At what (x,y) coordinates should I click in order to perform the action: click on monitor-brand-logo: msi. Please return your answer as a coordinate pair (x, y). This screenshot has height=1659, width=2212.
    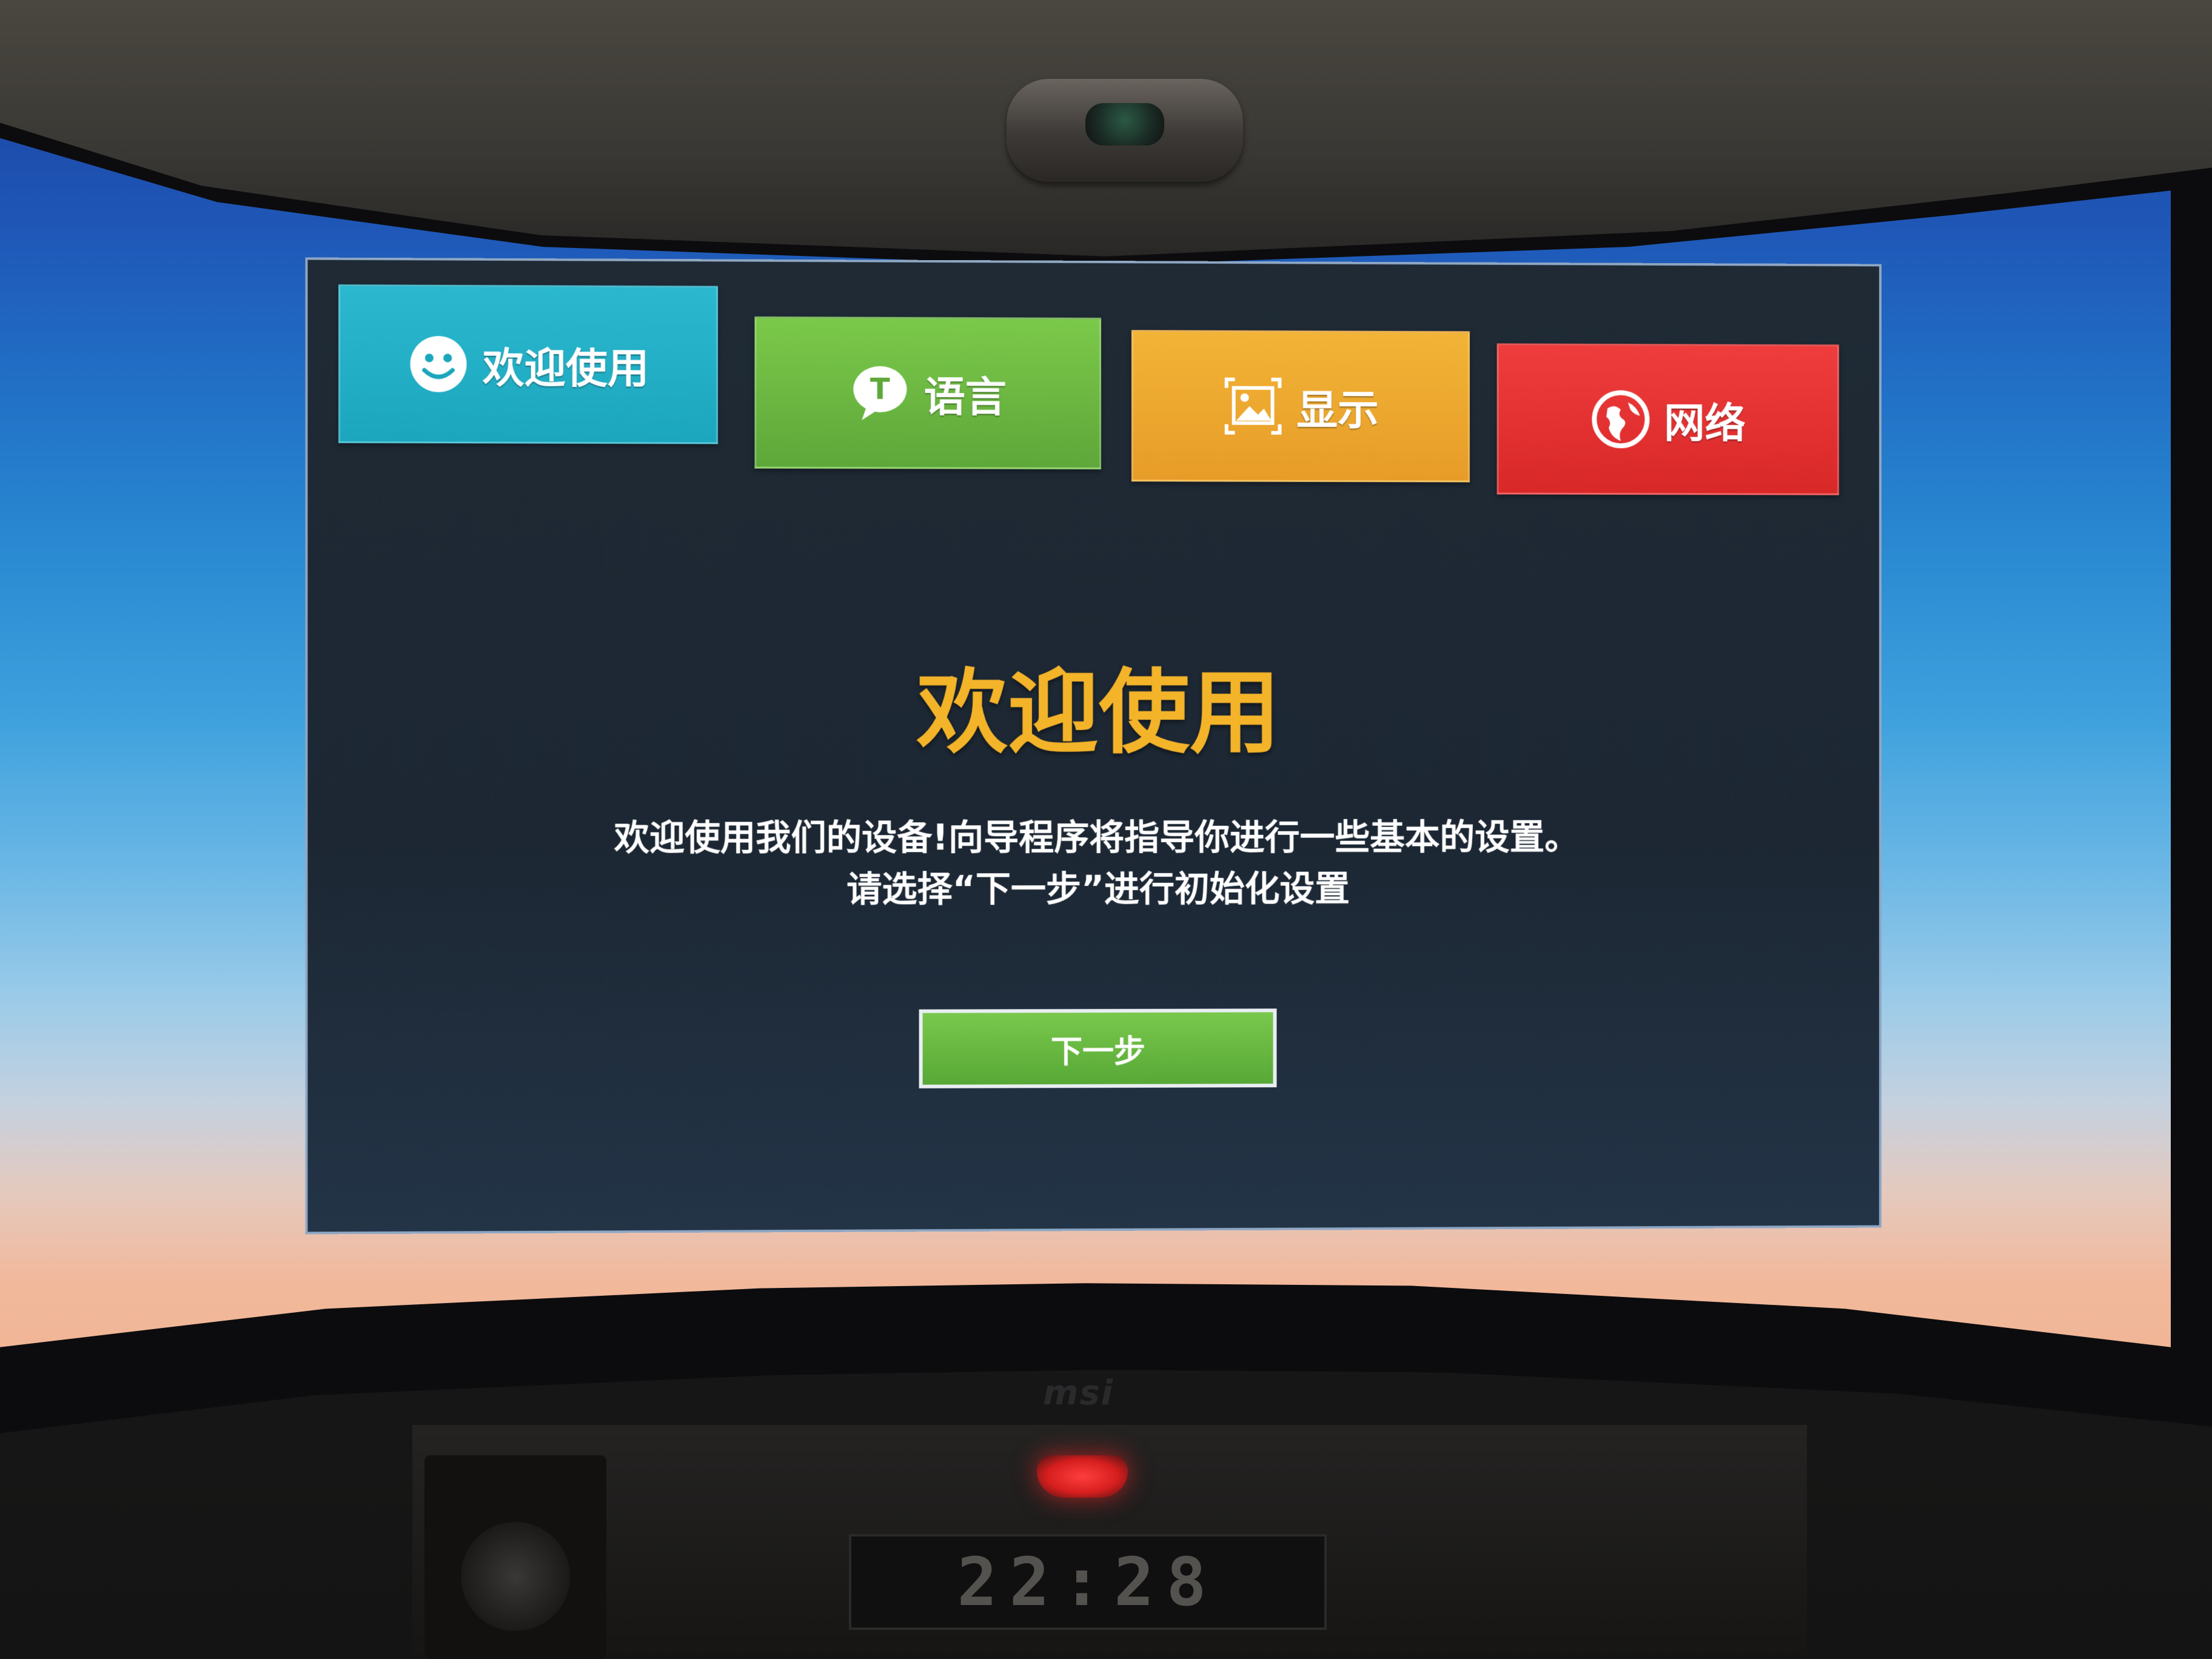
    Looking at the image, I should click on (1078, 1393).